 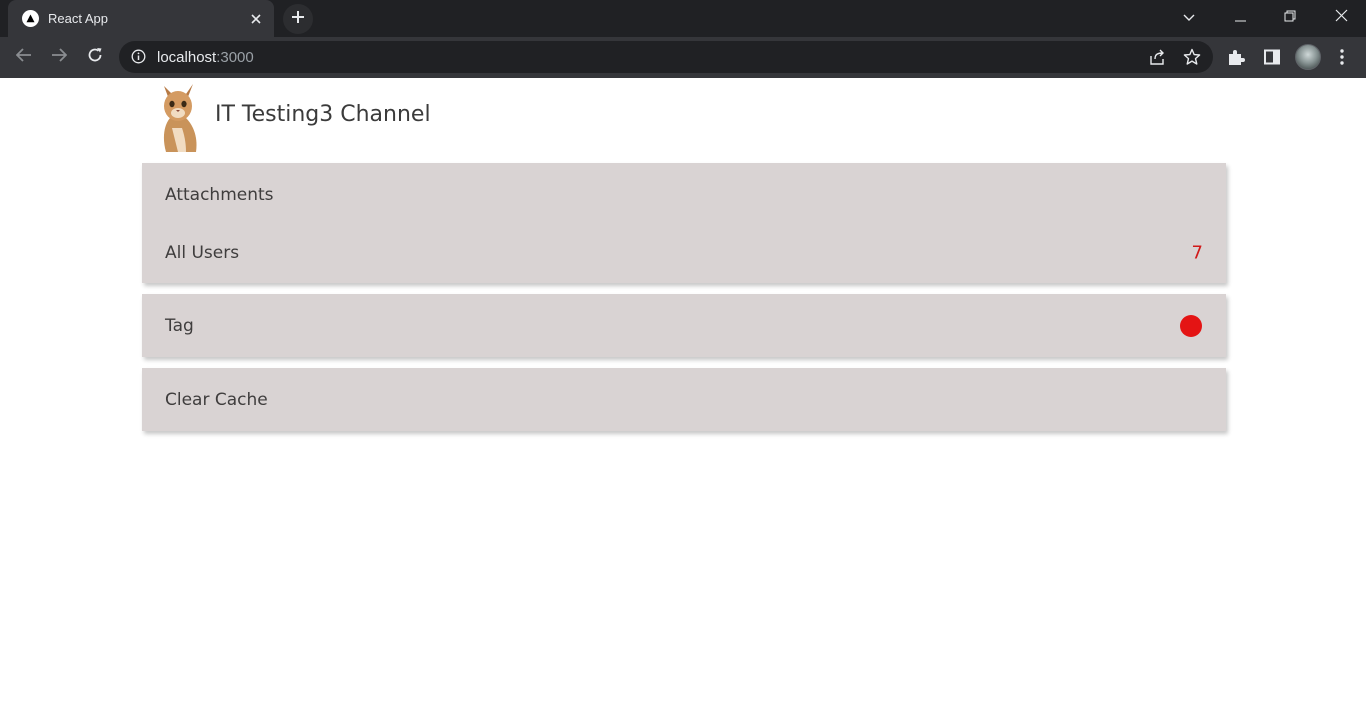 I want to click on close-icon, so click(x=256, y=19).